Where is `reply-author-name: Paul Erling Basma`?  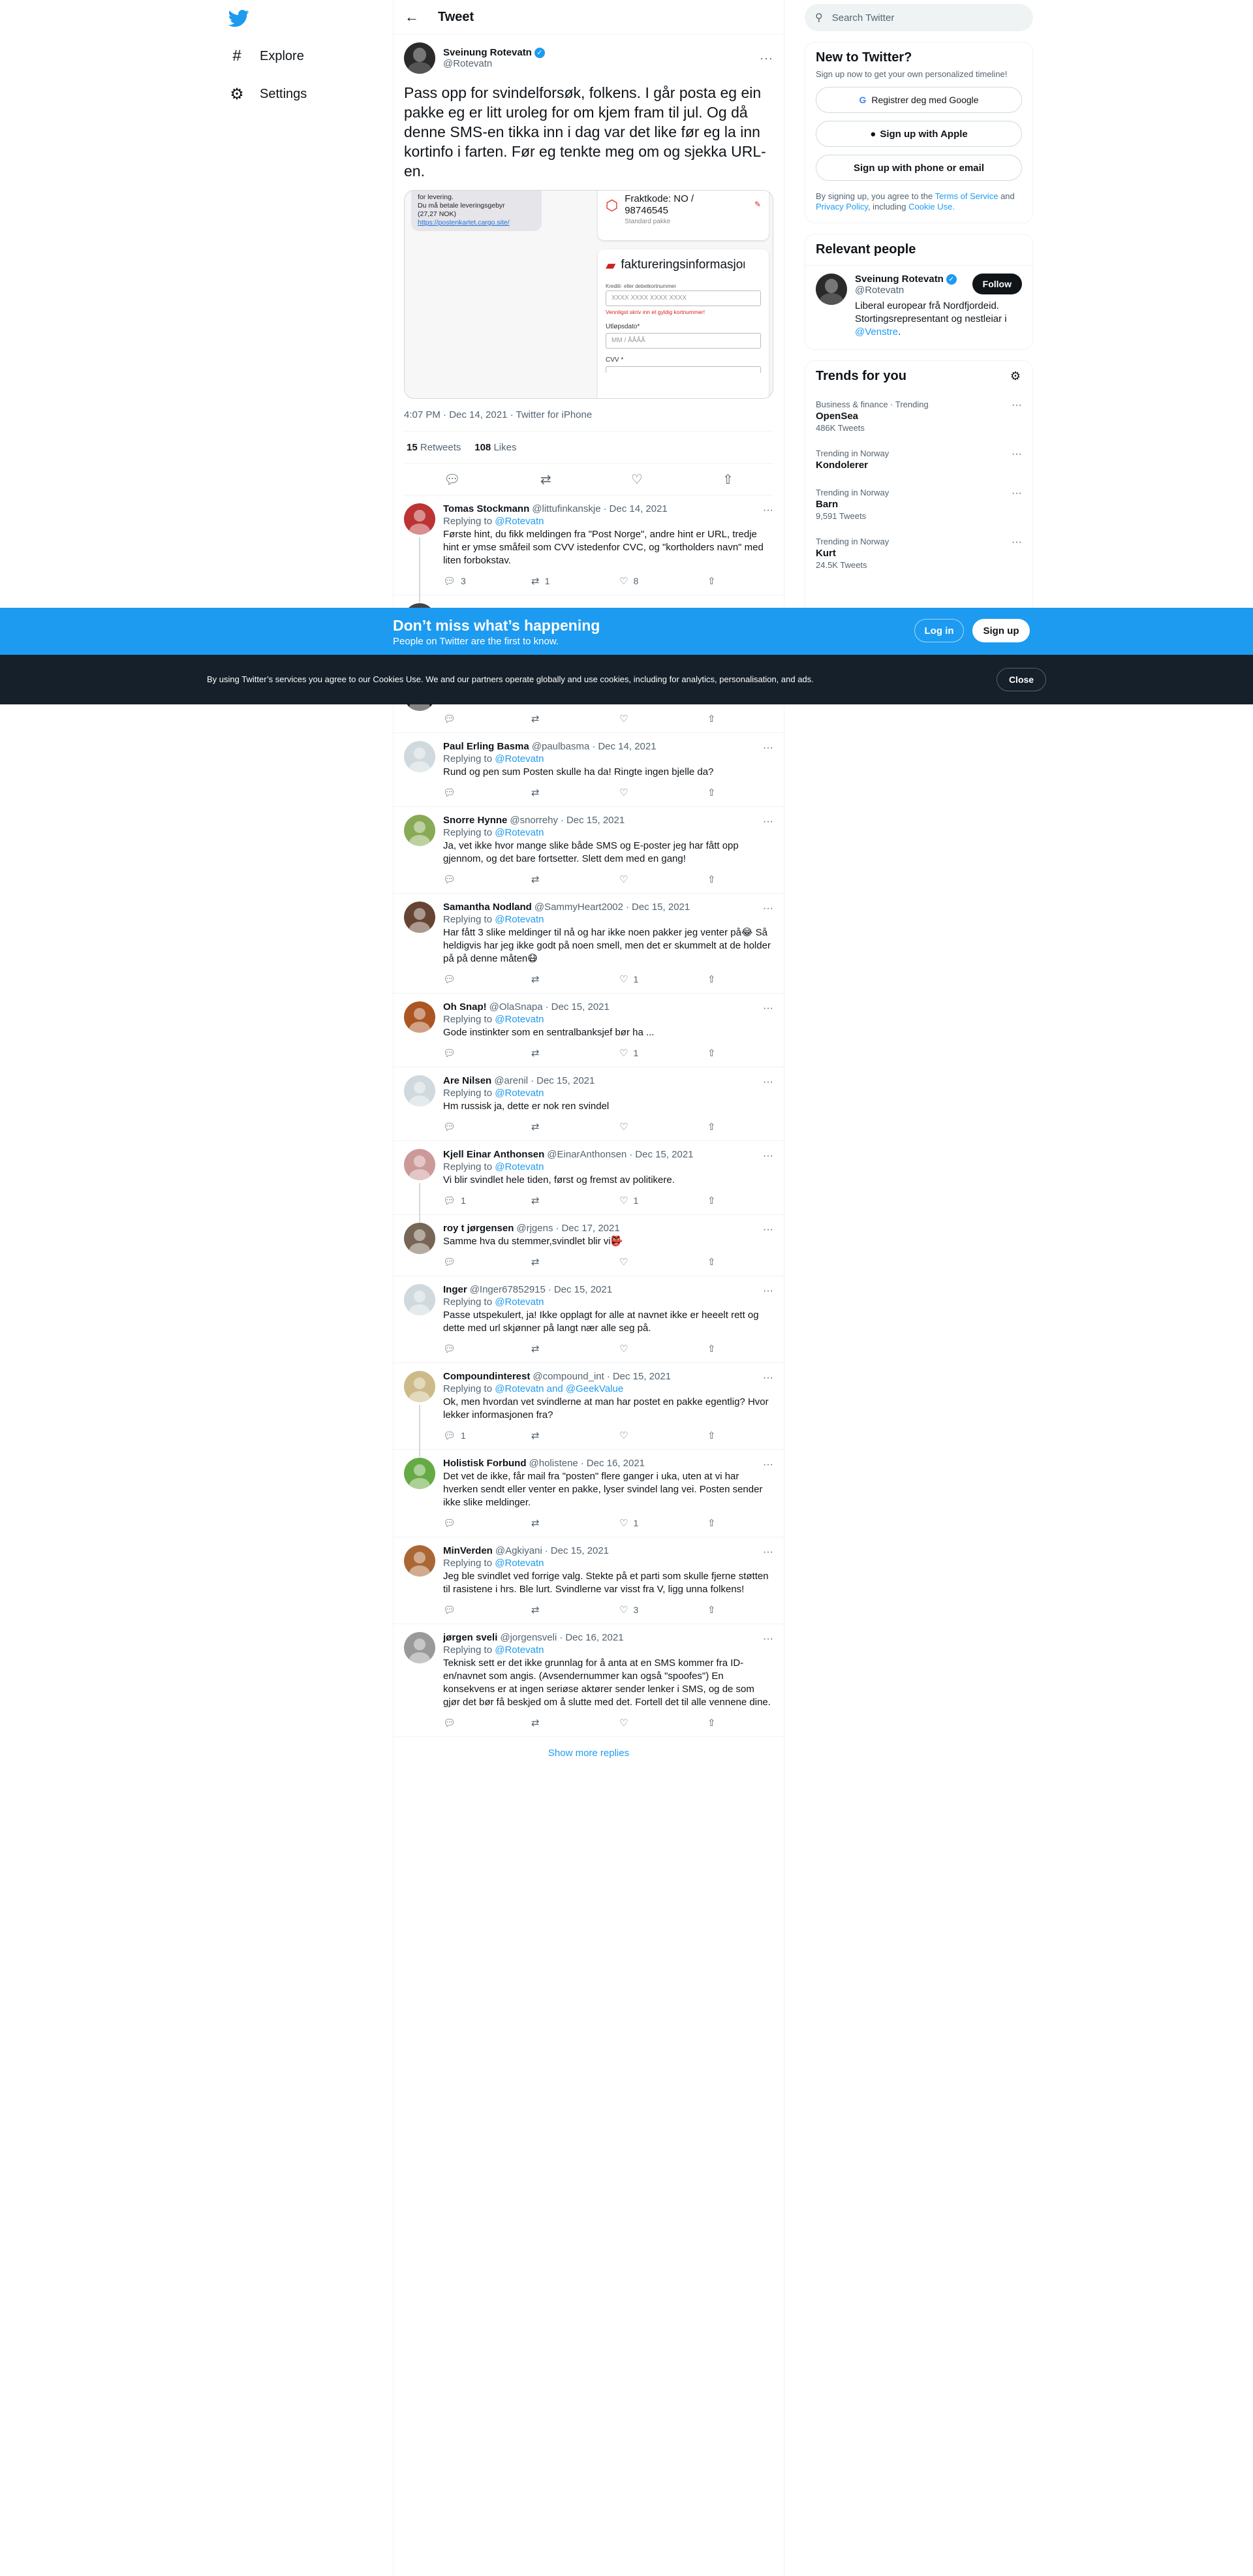
reply-author-name: Paul Erling Basma is located at coordinates (486, 746).